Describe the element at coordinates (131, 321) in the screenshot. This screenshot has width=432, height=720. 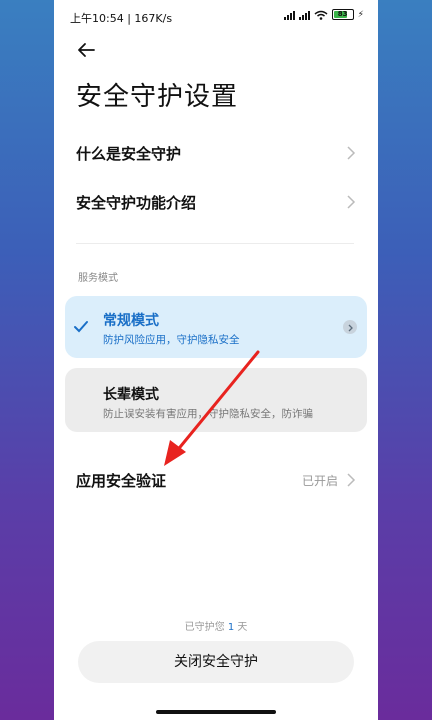
I see `mode-title: 常规模式` at that location.